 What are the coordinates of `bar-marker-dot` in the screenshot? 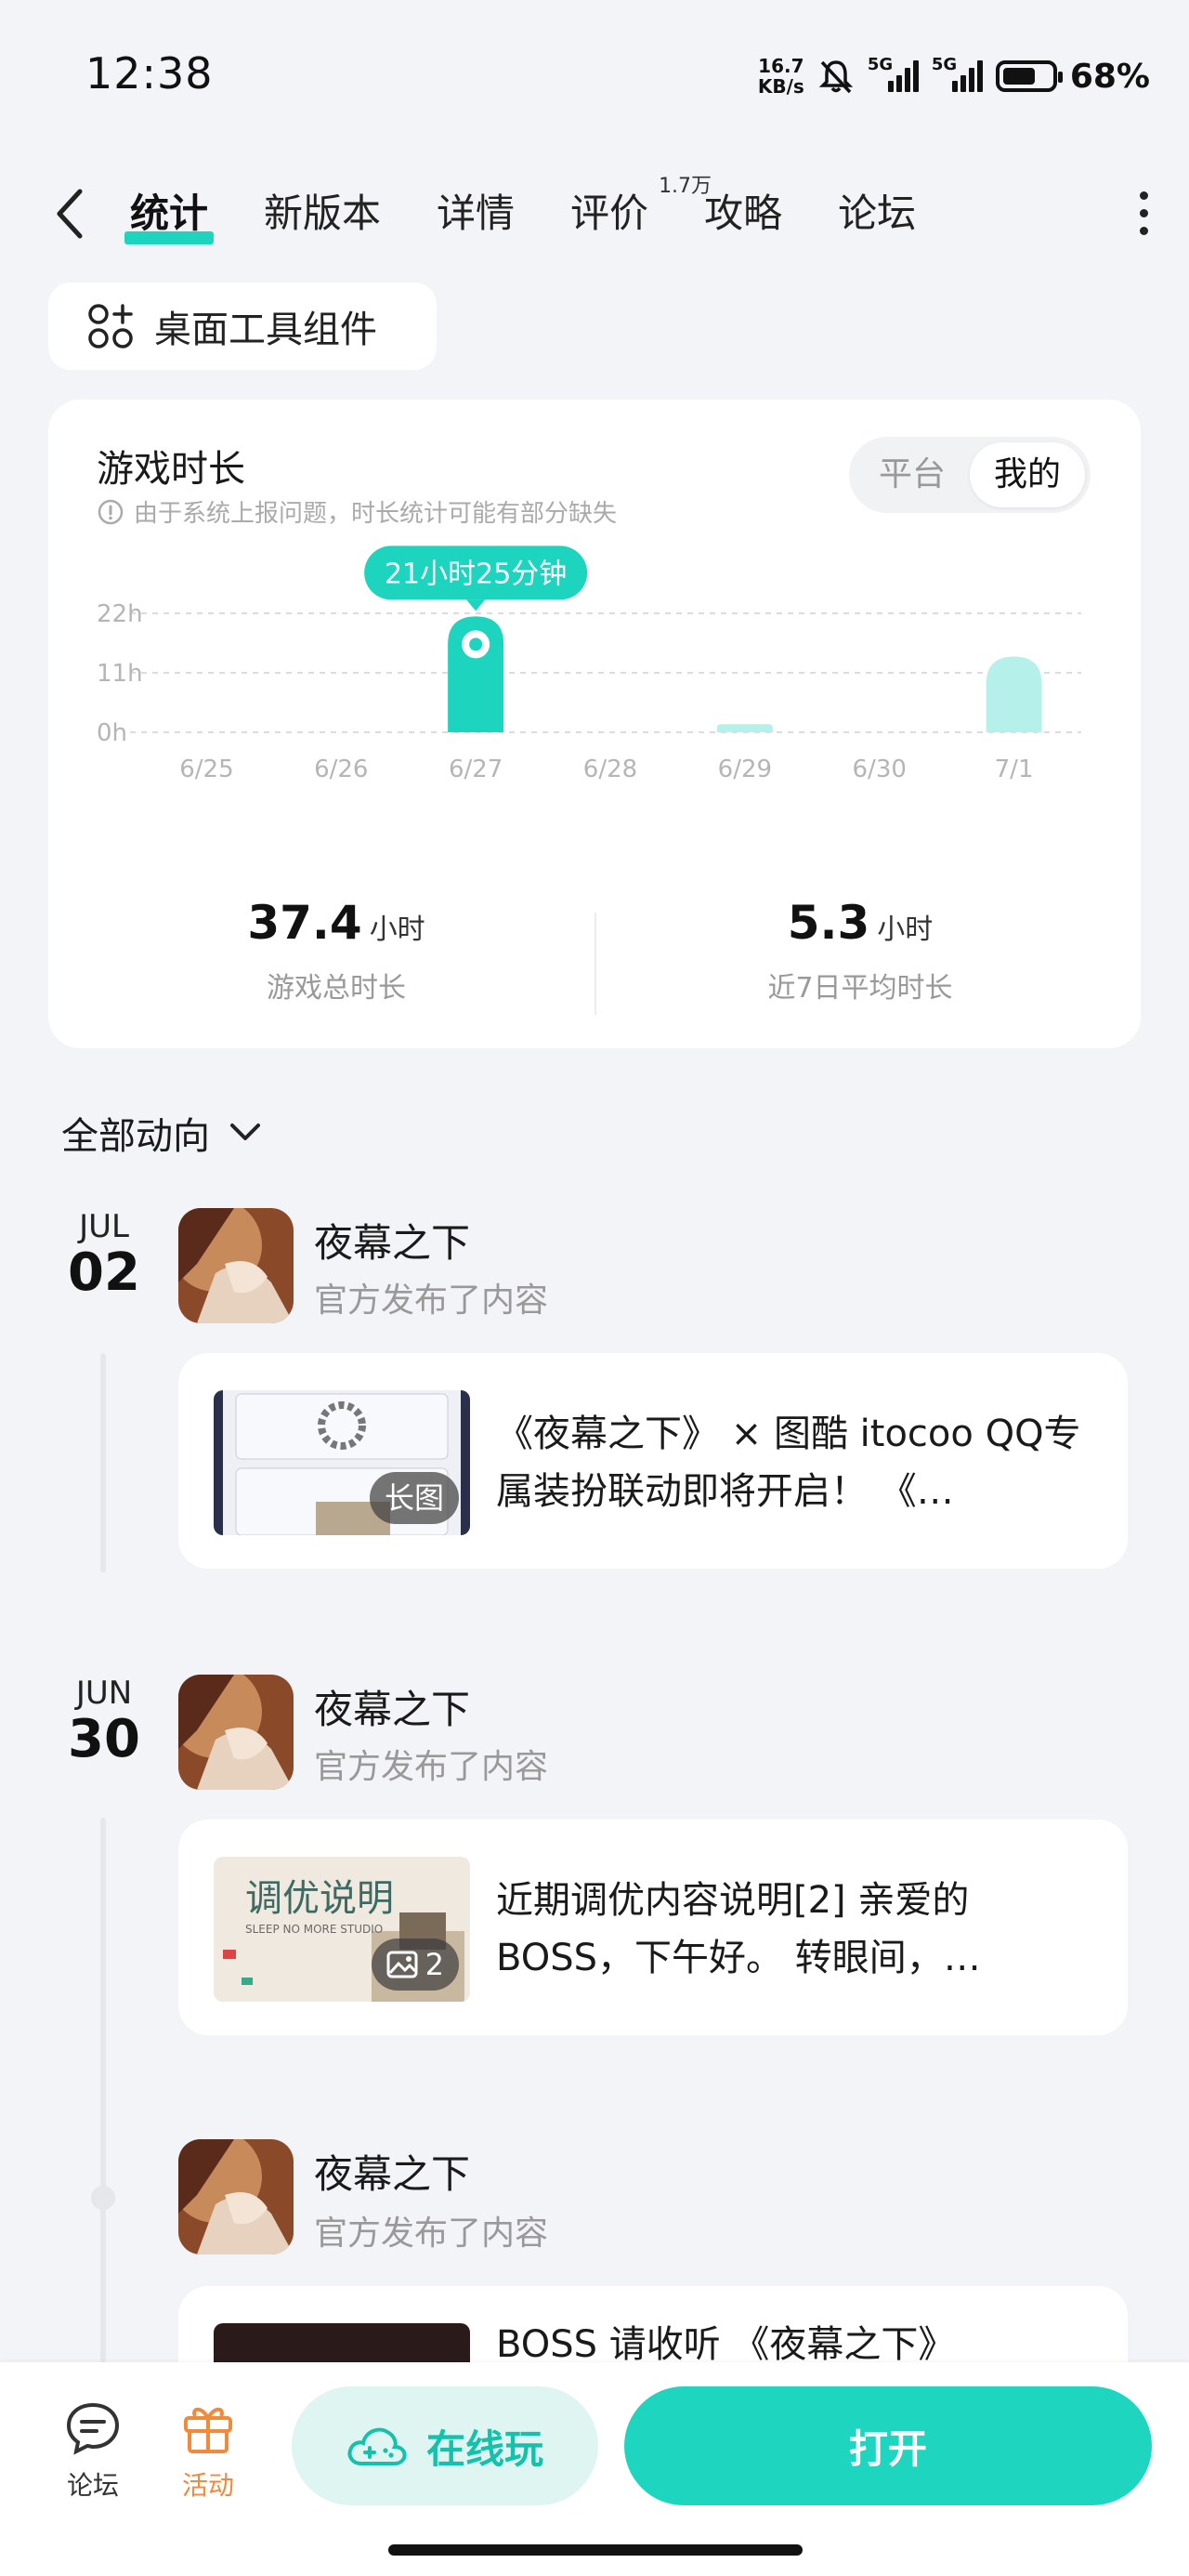 It's located at (476, 644).